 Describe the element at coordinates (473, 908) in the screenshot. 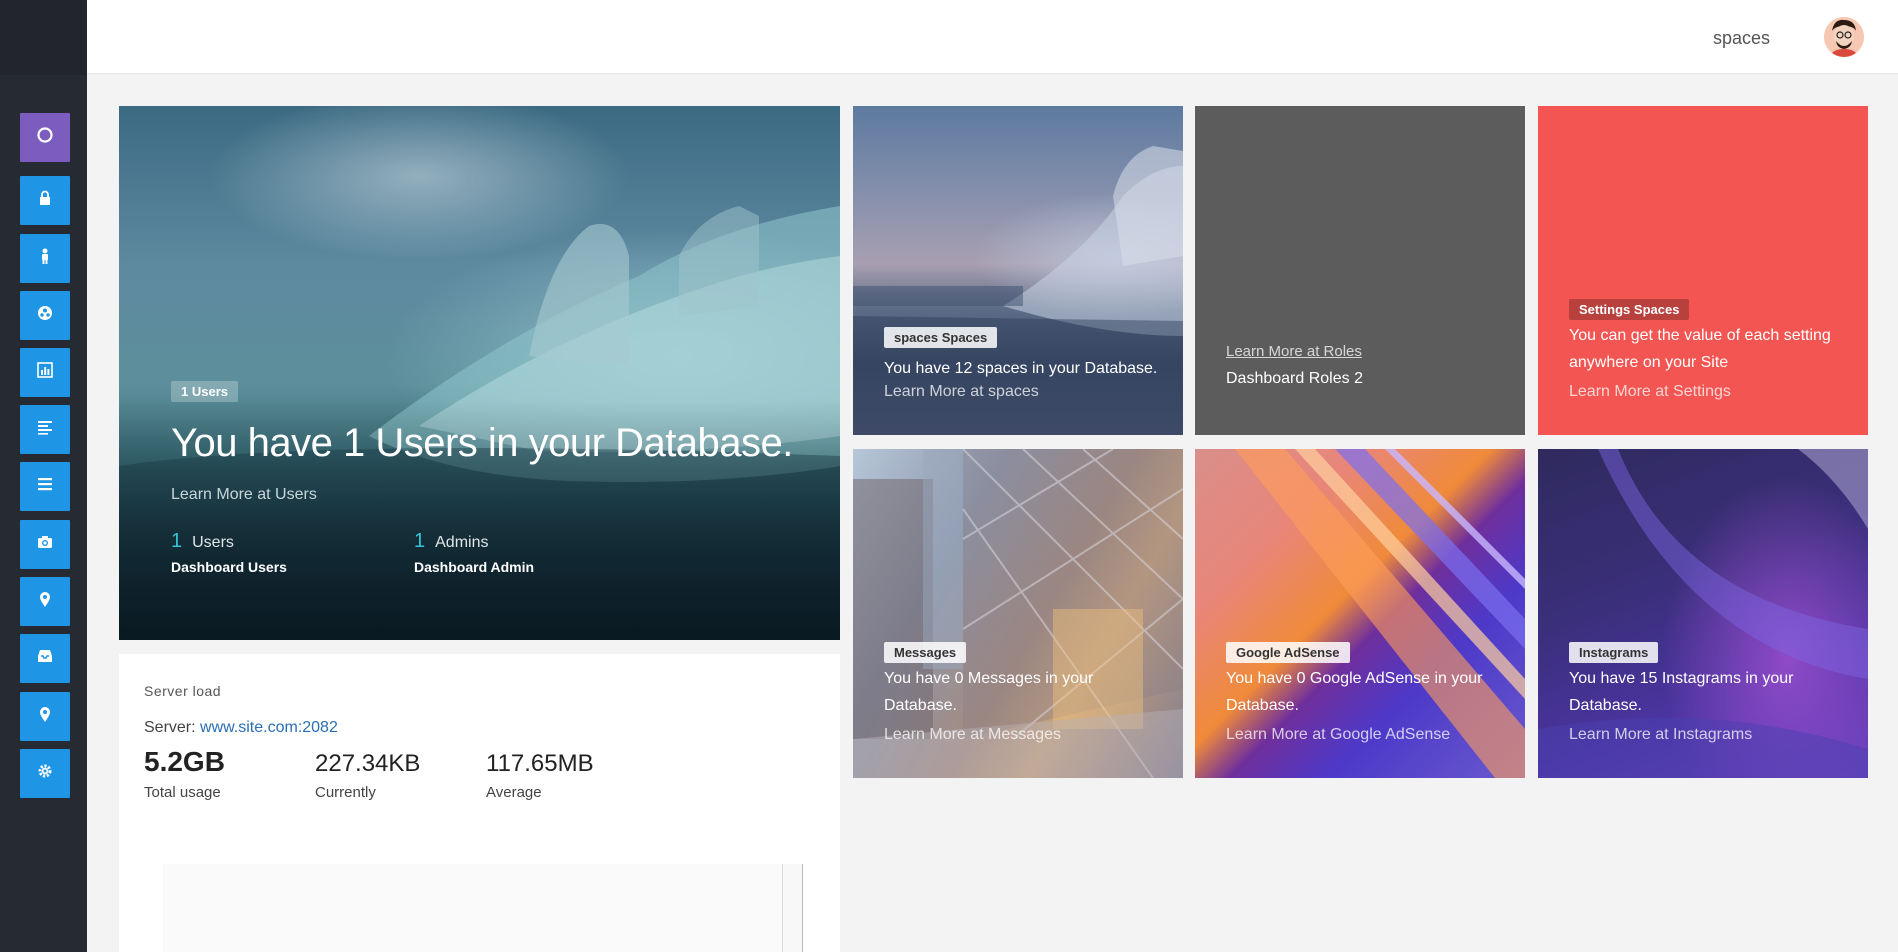

I see `server-load-chart-area` at that location.